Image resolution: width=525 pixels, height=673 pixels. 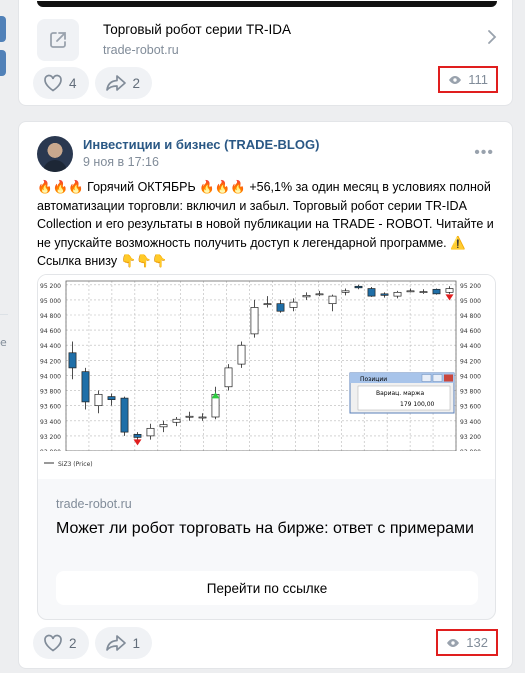 What do you see at coordinates (50, 376) in the screenshot?
I see `y-tick-label-left: 94 000` at bounding box center [50, 376].